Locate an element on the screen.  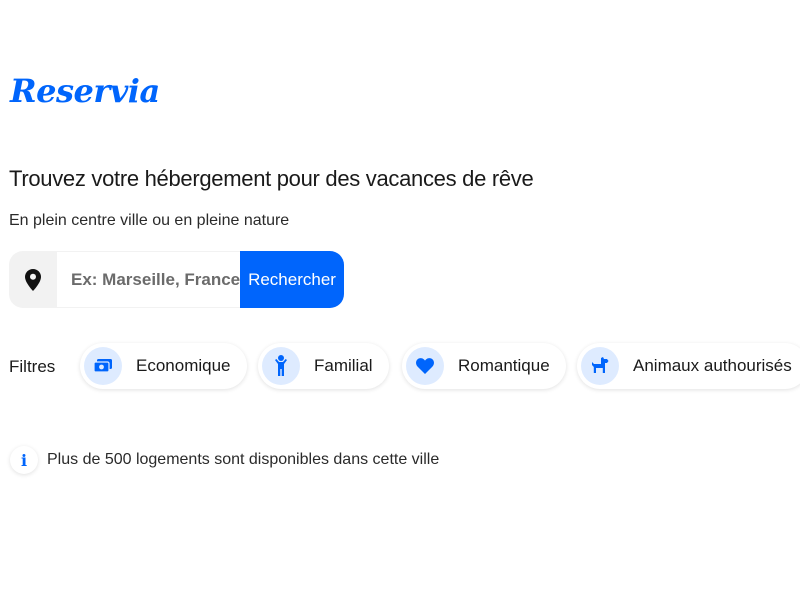
search-button: Rechercher is located at coordinates (292, 279).